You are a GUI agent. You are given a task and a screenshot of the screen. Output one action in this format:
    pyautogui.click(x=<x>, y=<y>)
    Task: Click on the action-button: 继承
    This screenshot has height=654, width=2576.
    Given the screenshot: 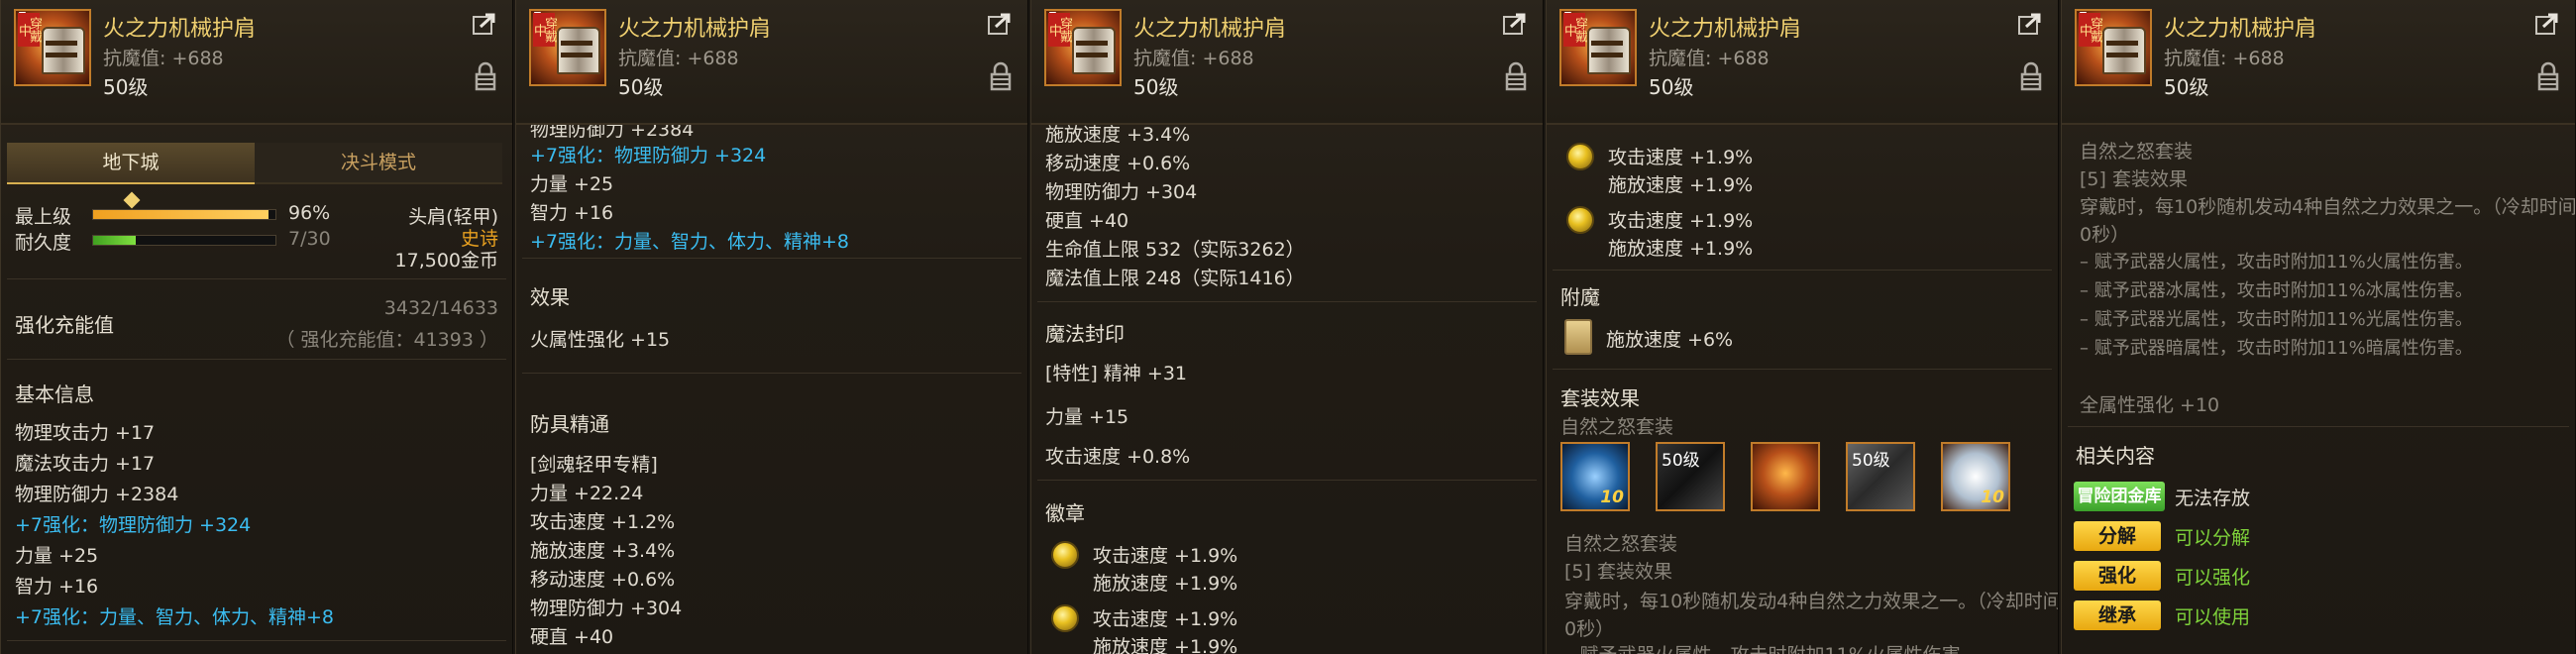 What is the action you would take?
    pyautogui.click(x=2117, y=615)
    